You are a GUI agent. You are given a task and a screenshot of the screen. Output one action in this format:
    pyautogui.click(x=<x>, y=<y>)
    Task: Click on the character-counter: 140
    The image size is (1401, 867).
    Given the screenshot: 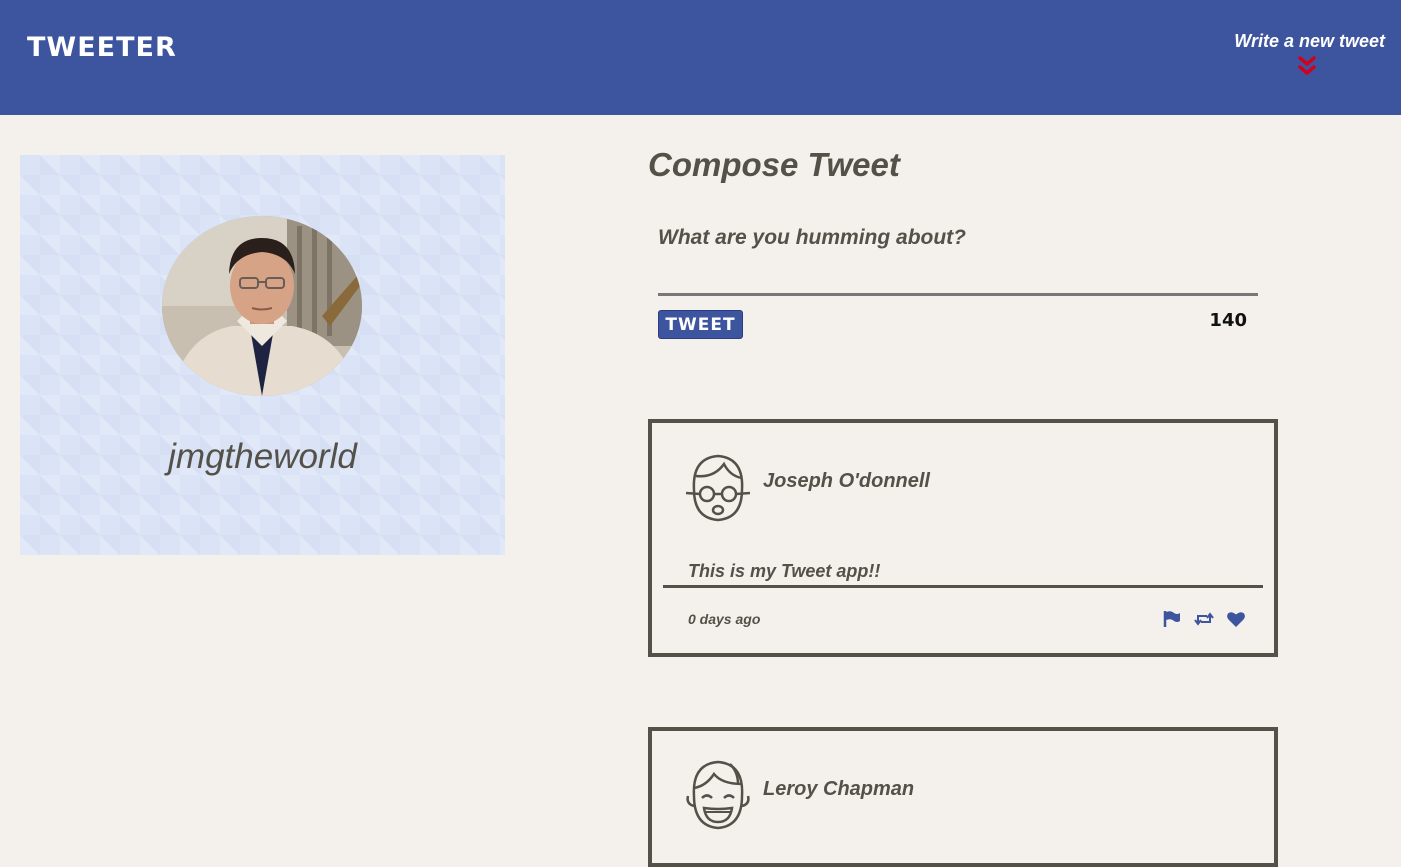 What is the action you would take?
    pyautogui.click(x=1228, y=320)
    